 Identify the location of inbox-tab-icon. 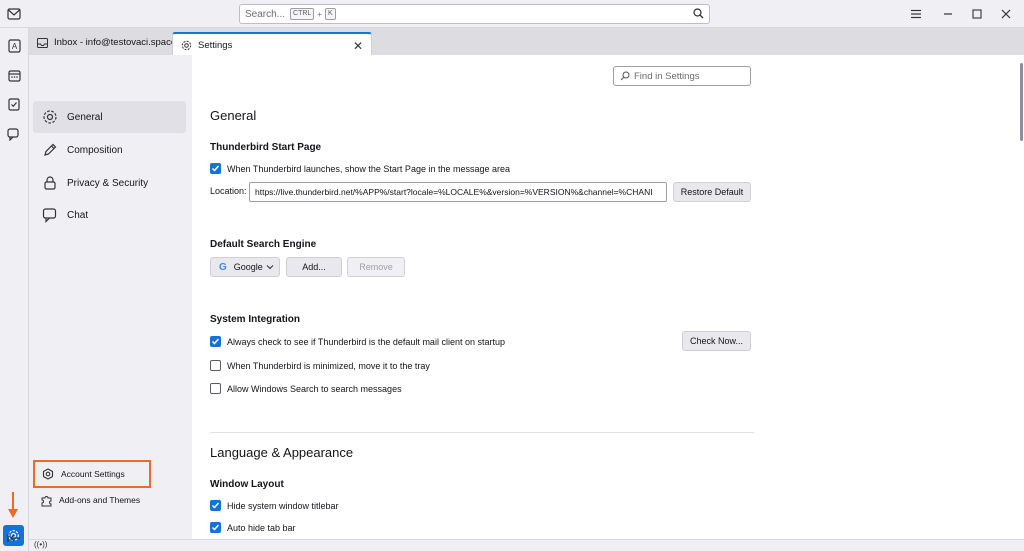
(42, 42).